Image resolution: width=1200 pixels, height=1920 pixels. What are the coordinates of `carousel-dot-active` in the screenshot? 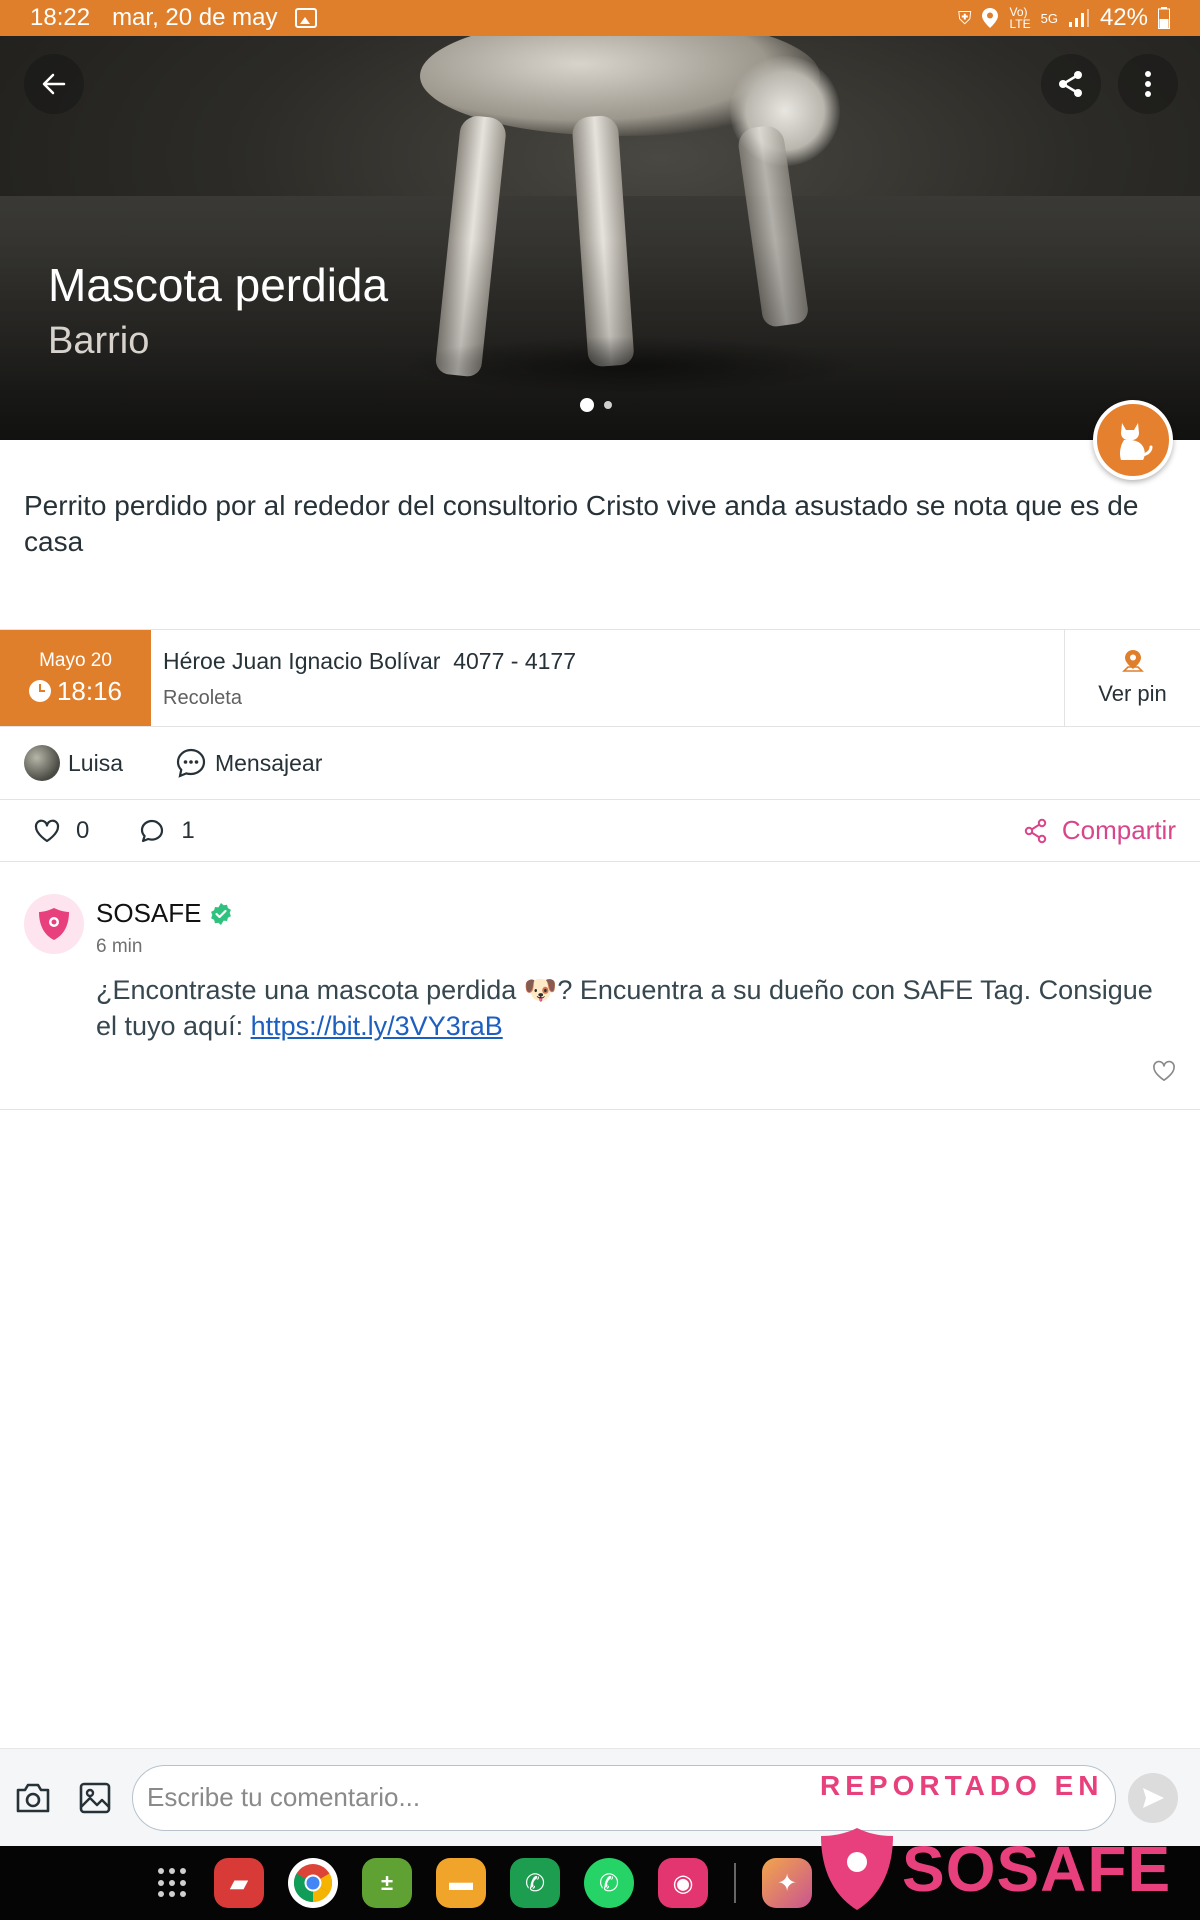 It's located at (587, 405).